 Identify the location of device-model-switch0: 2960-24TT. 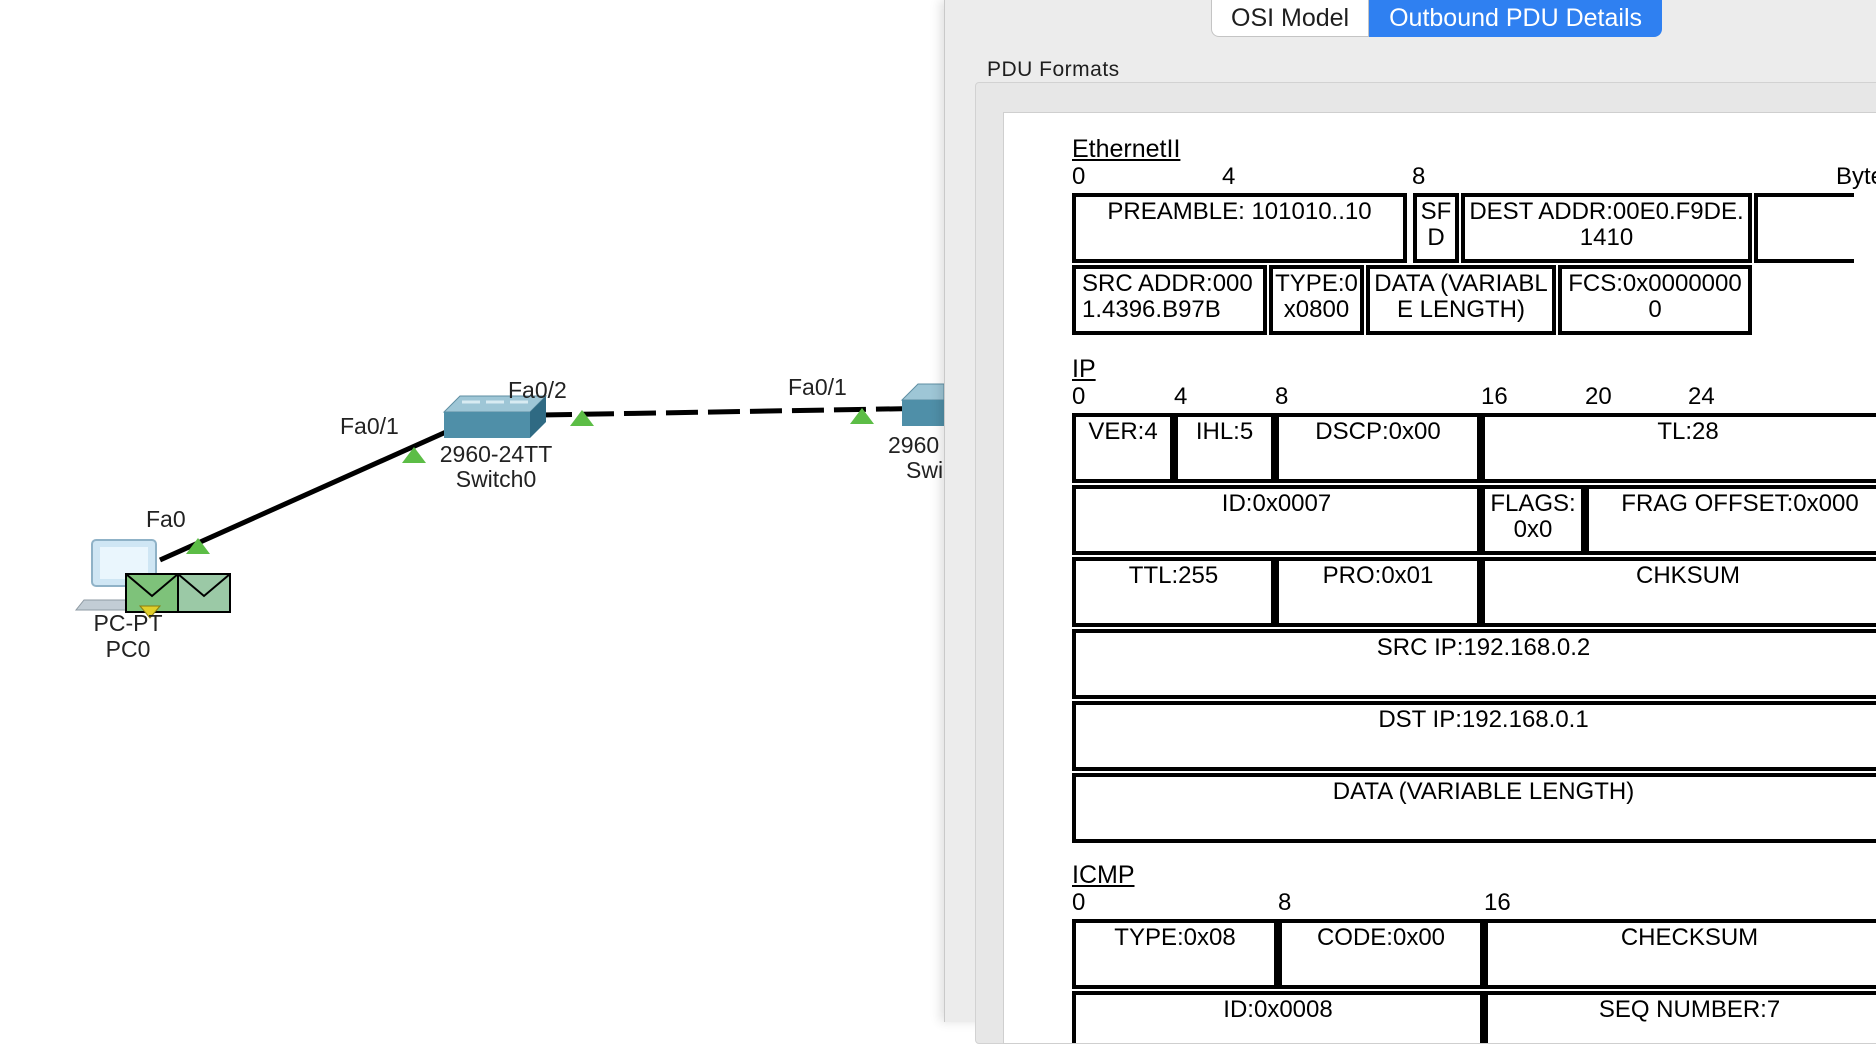
(496, 454).